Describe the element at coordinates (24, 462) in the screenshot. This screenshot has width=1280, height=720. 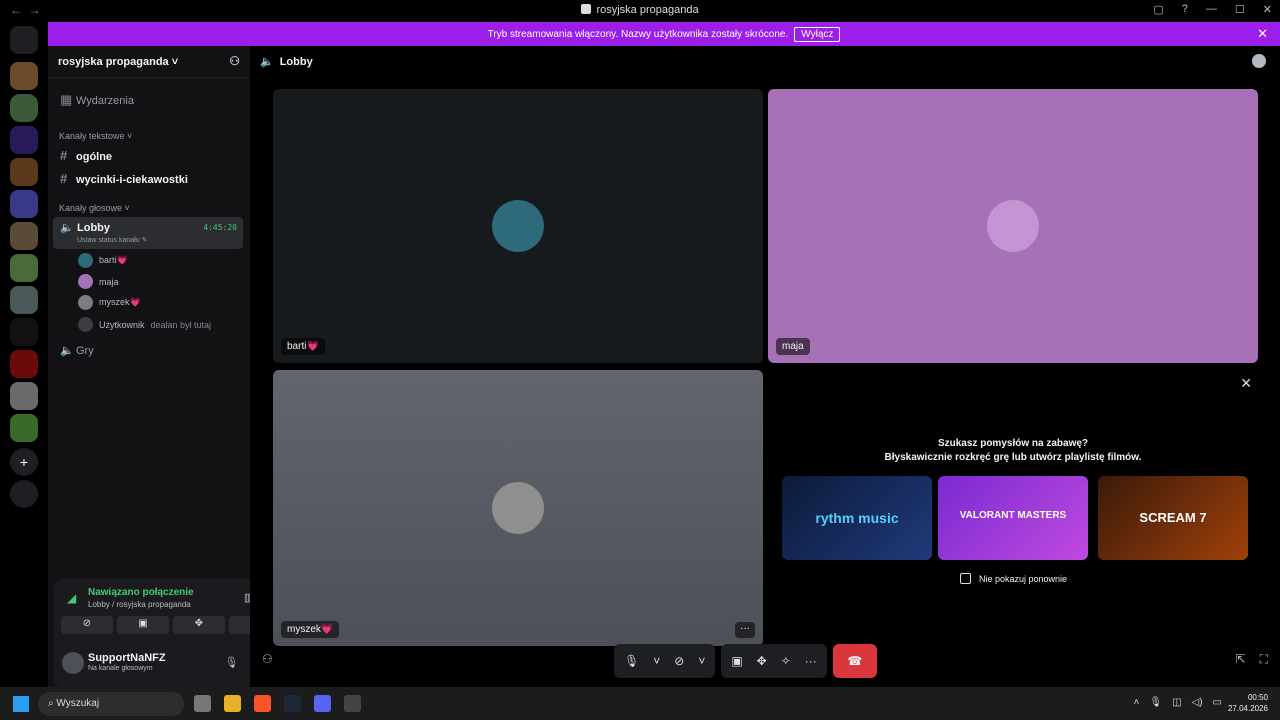
I see `add-server-icon: +` at that location.